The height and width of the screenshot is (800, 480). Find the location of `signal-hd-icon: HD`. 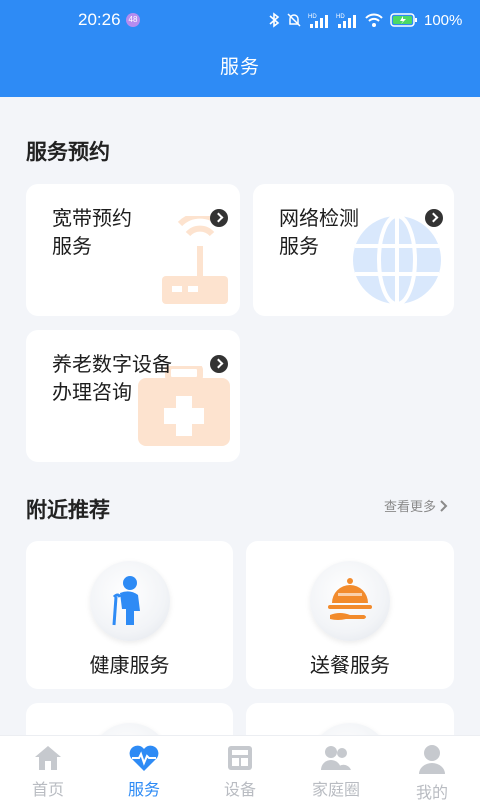

signal-hd-icon: HD is located at coordinates (318, 21).